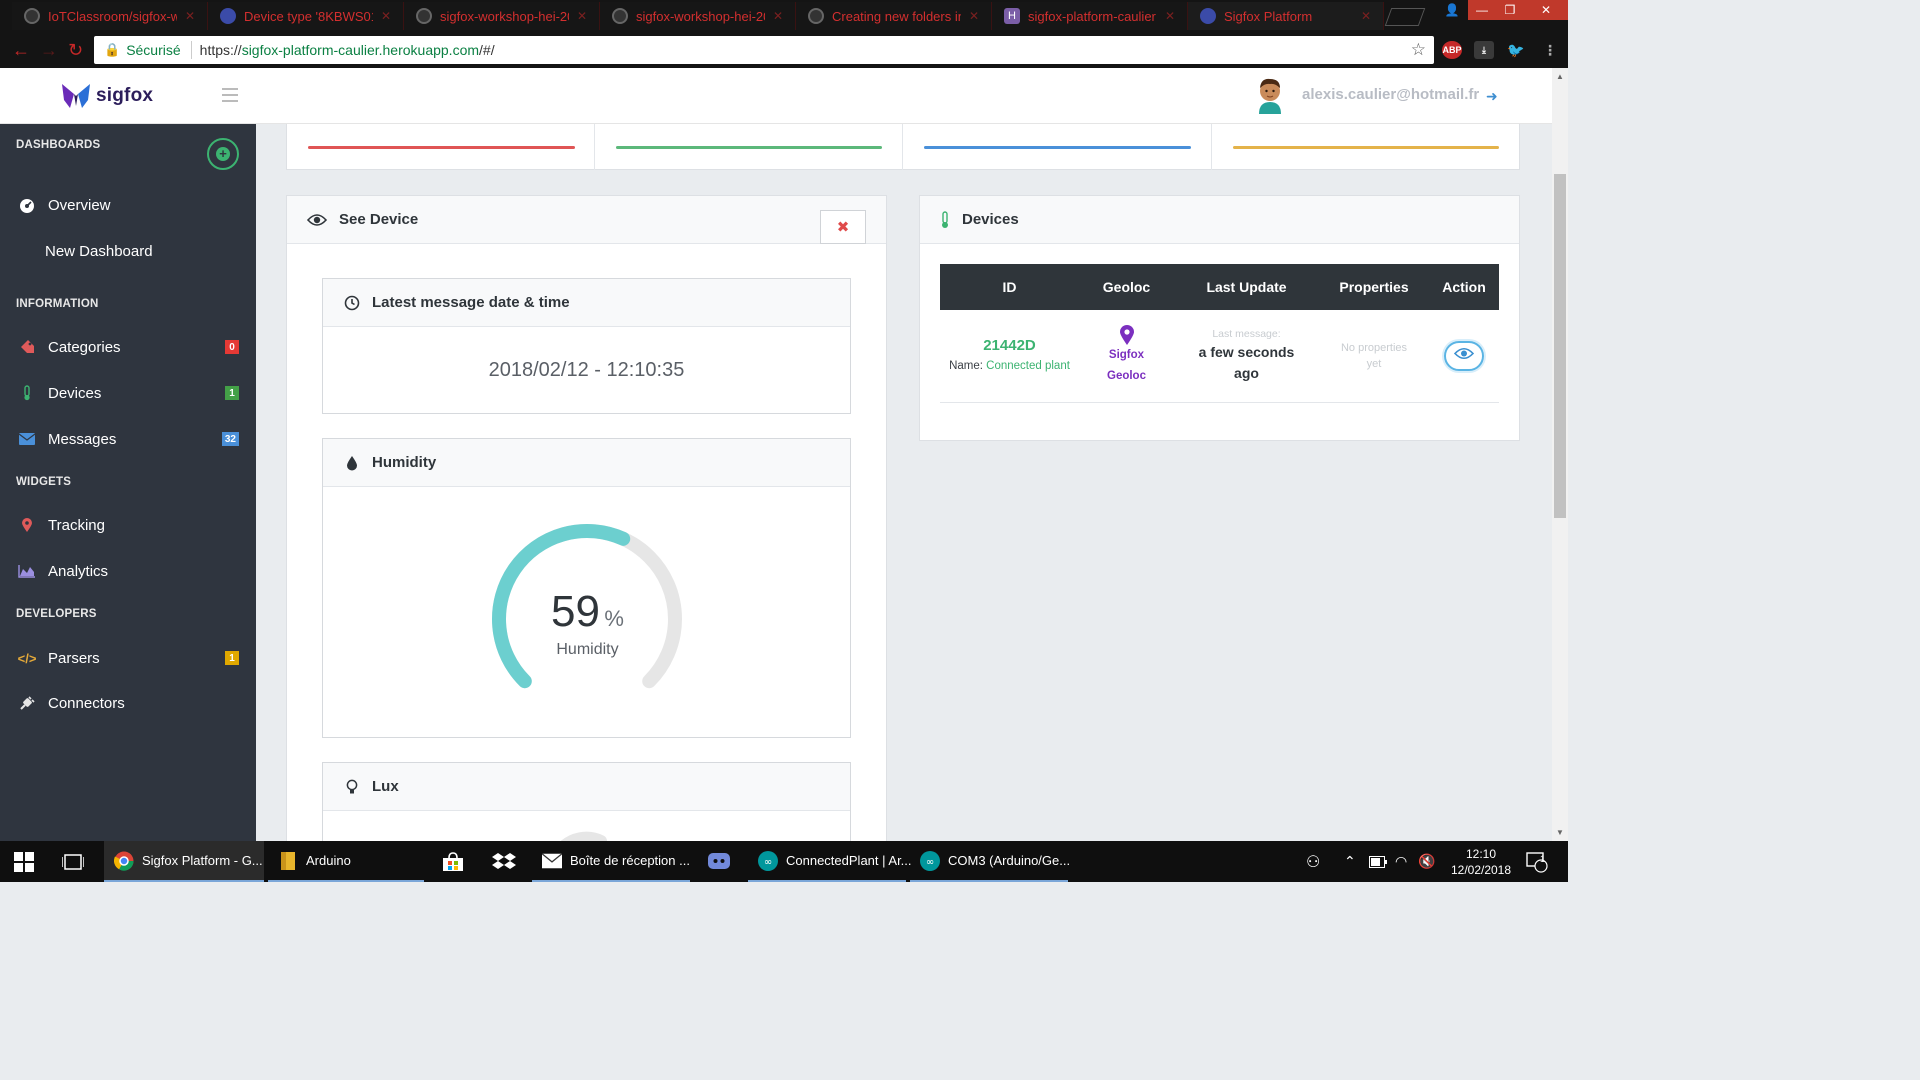 This screenshot has width=1920, height=1080. I want to click on reload-icon: ↻, so click(75, 50).